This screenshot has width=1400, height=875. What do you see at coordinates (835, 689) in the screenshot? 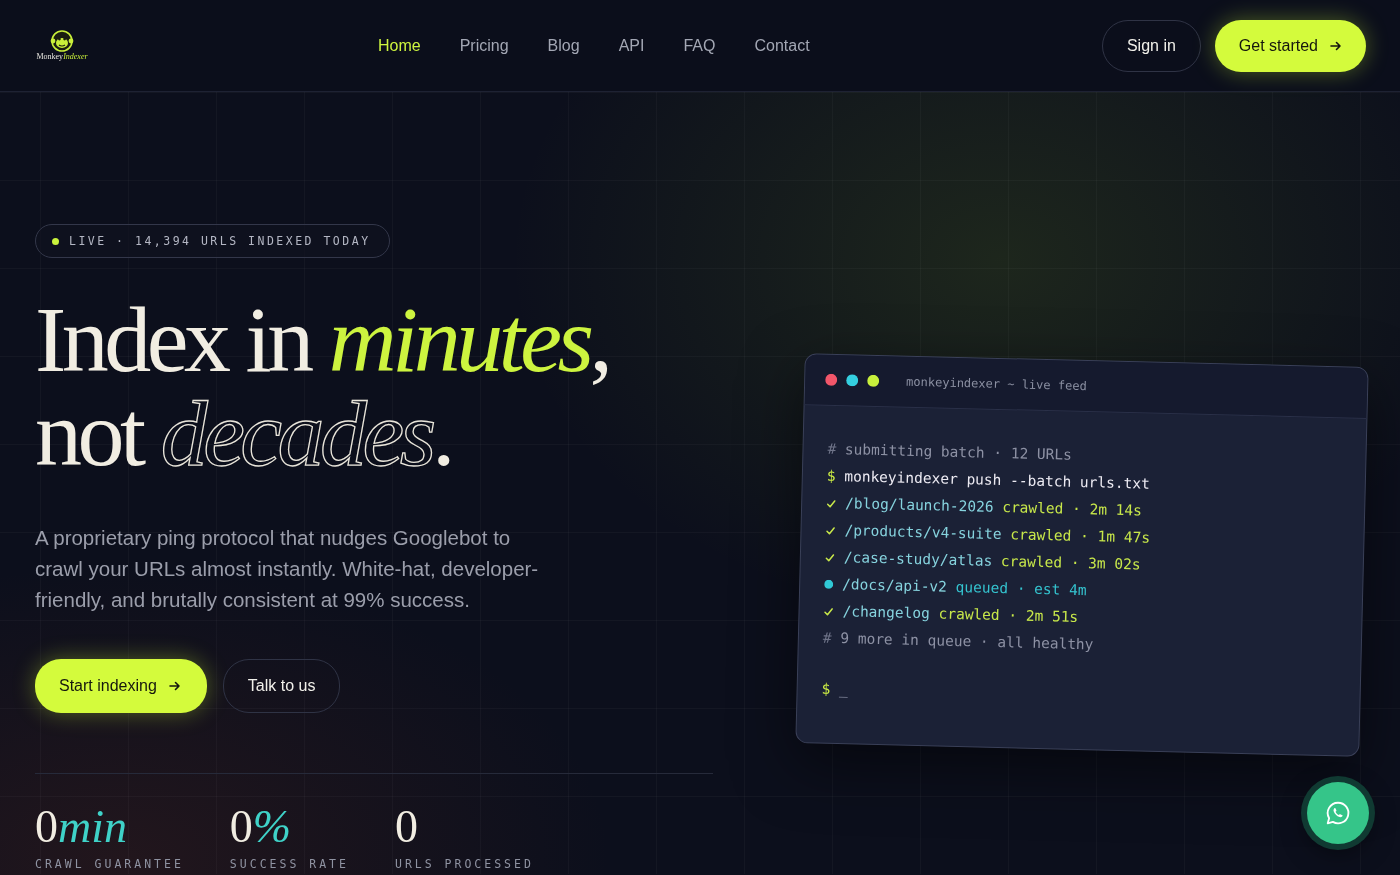
I see `terminal-prompt: $ _` at bounding box center [835, 689].